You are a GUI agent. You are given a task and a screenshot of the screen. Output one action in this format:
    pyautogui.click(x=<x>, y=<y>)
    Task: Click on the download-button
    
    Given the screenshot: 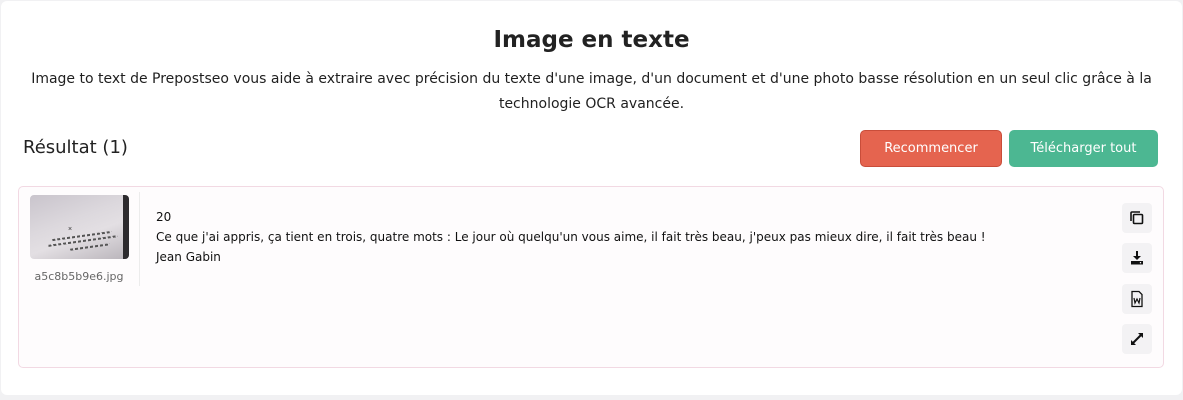 What is the action you would take?
    pyautogui.click(x=1137, y=258)
    